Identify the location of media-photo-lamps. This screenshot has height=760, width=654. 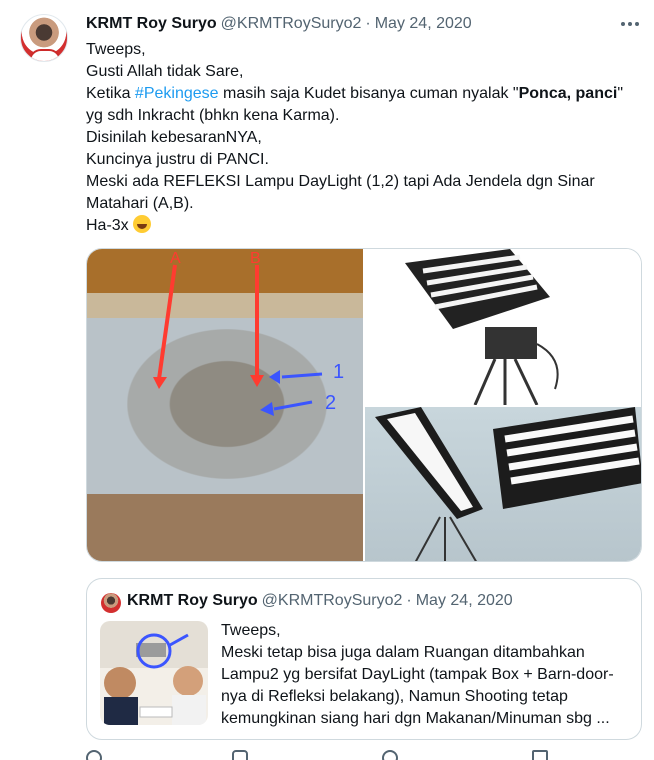
(503, 484).